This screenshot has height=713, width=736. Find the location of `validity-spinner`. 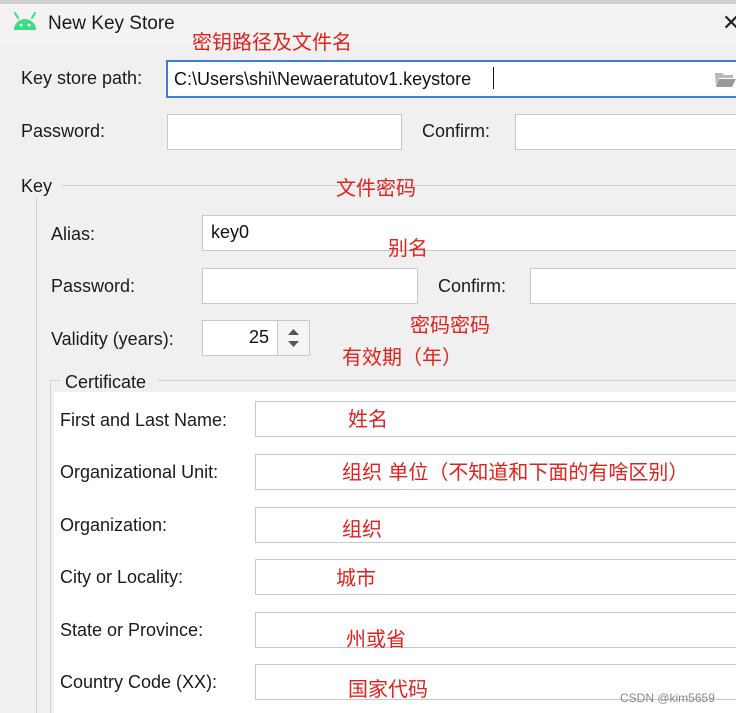

validity-spinner is located at coordinates (293, 338).